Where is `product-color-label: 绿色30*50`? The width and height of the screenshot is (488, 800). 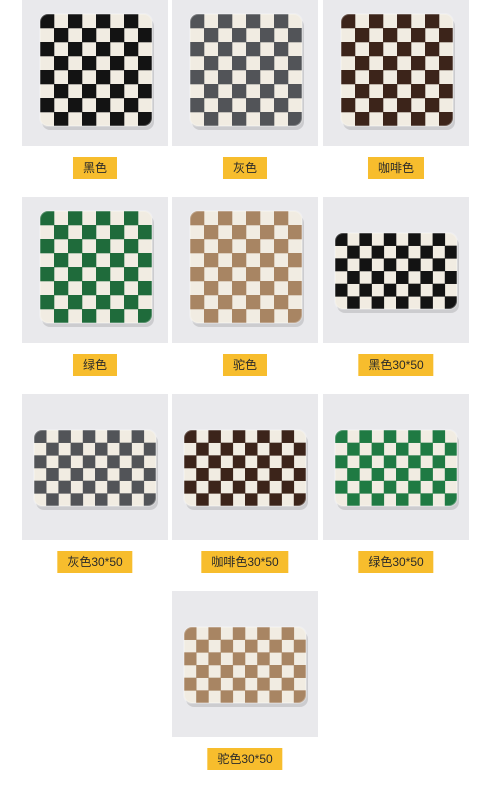
product-color-label: 绿色30*50 is located at coordinates (396, 562).